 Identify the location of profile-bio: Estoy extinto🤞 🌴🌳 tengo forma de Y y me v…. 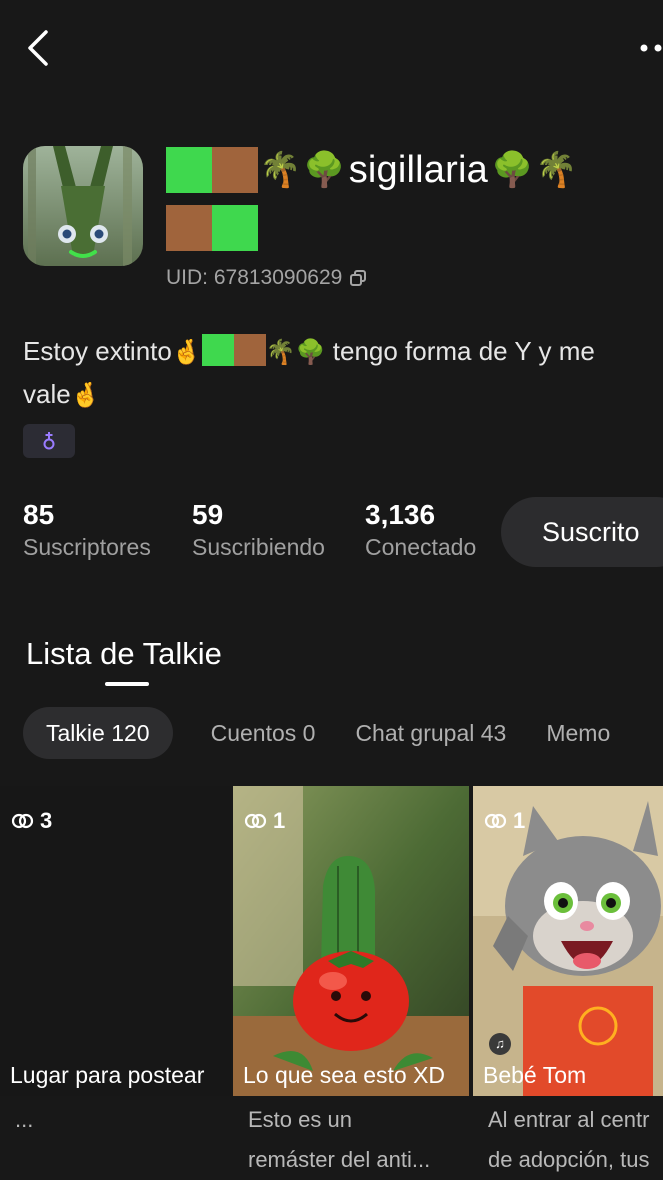
(335, 373).